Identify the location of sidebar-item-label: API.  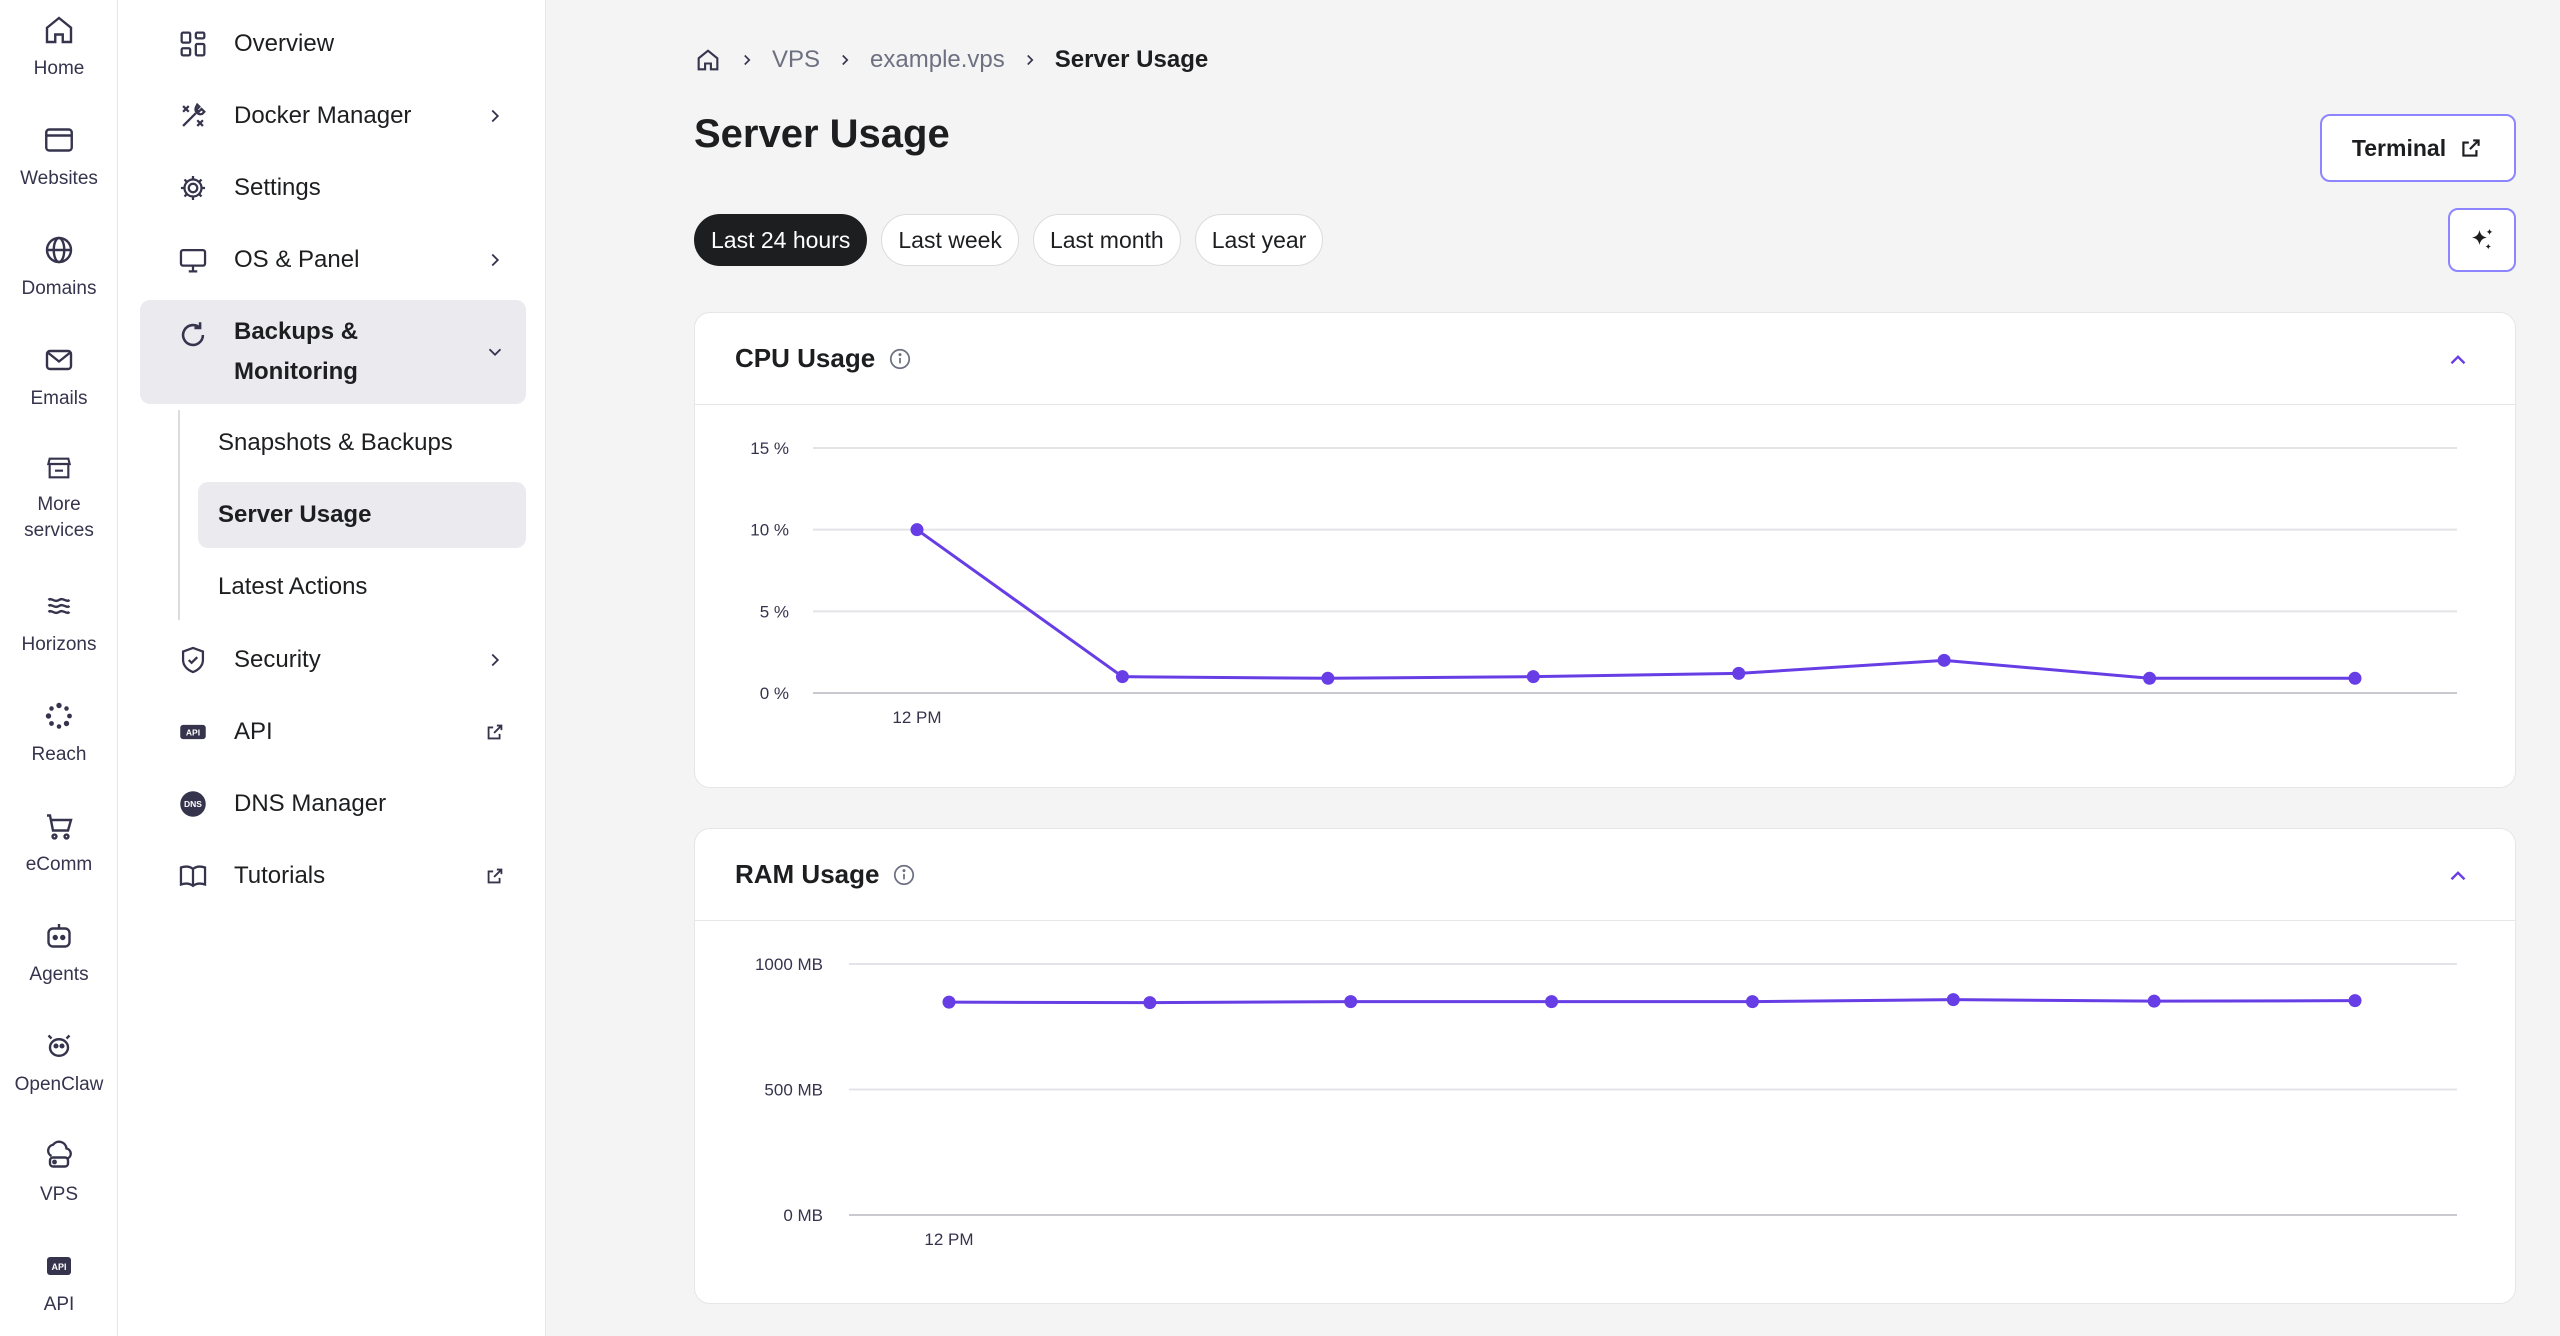
(253, 731).